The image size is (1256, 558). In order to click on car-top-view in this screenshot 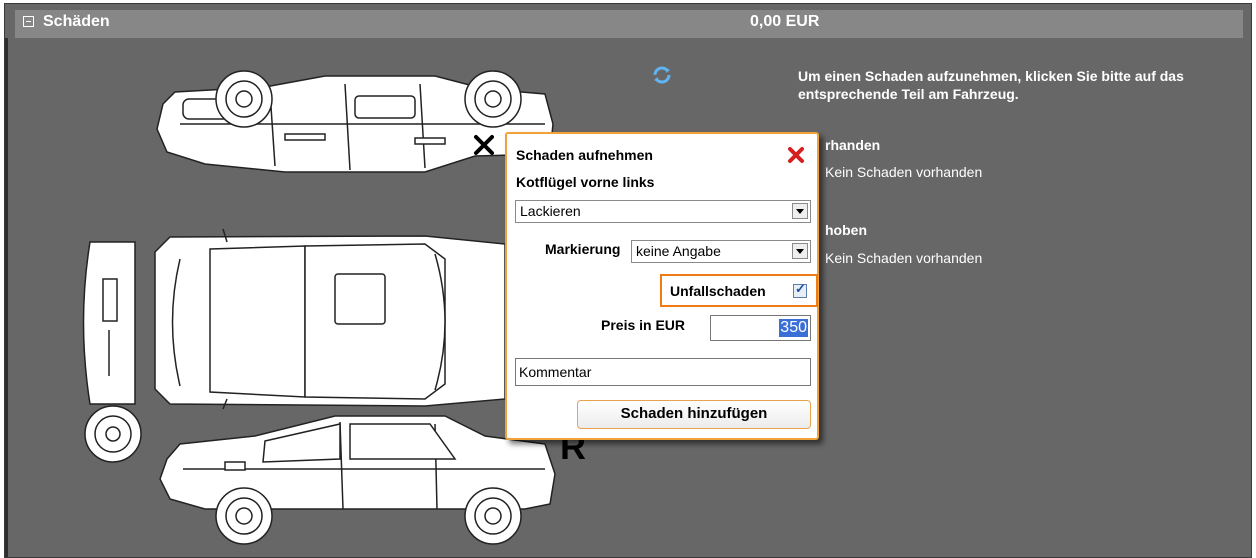, I will do `click(294, 319)`.